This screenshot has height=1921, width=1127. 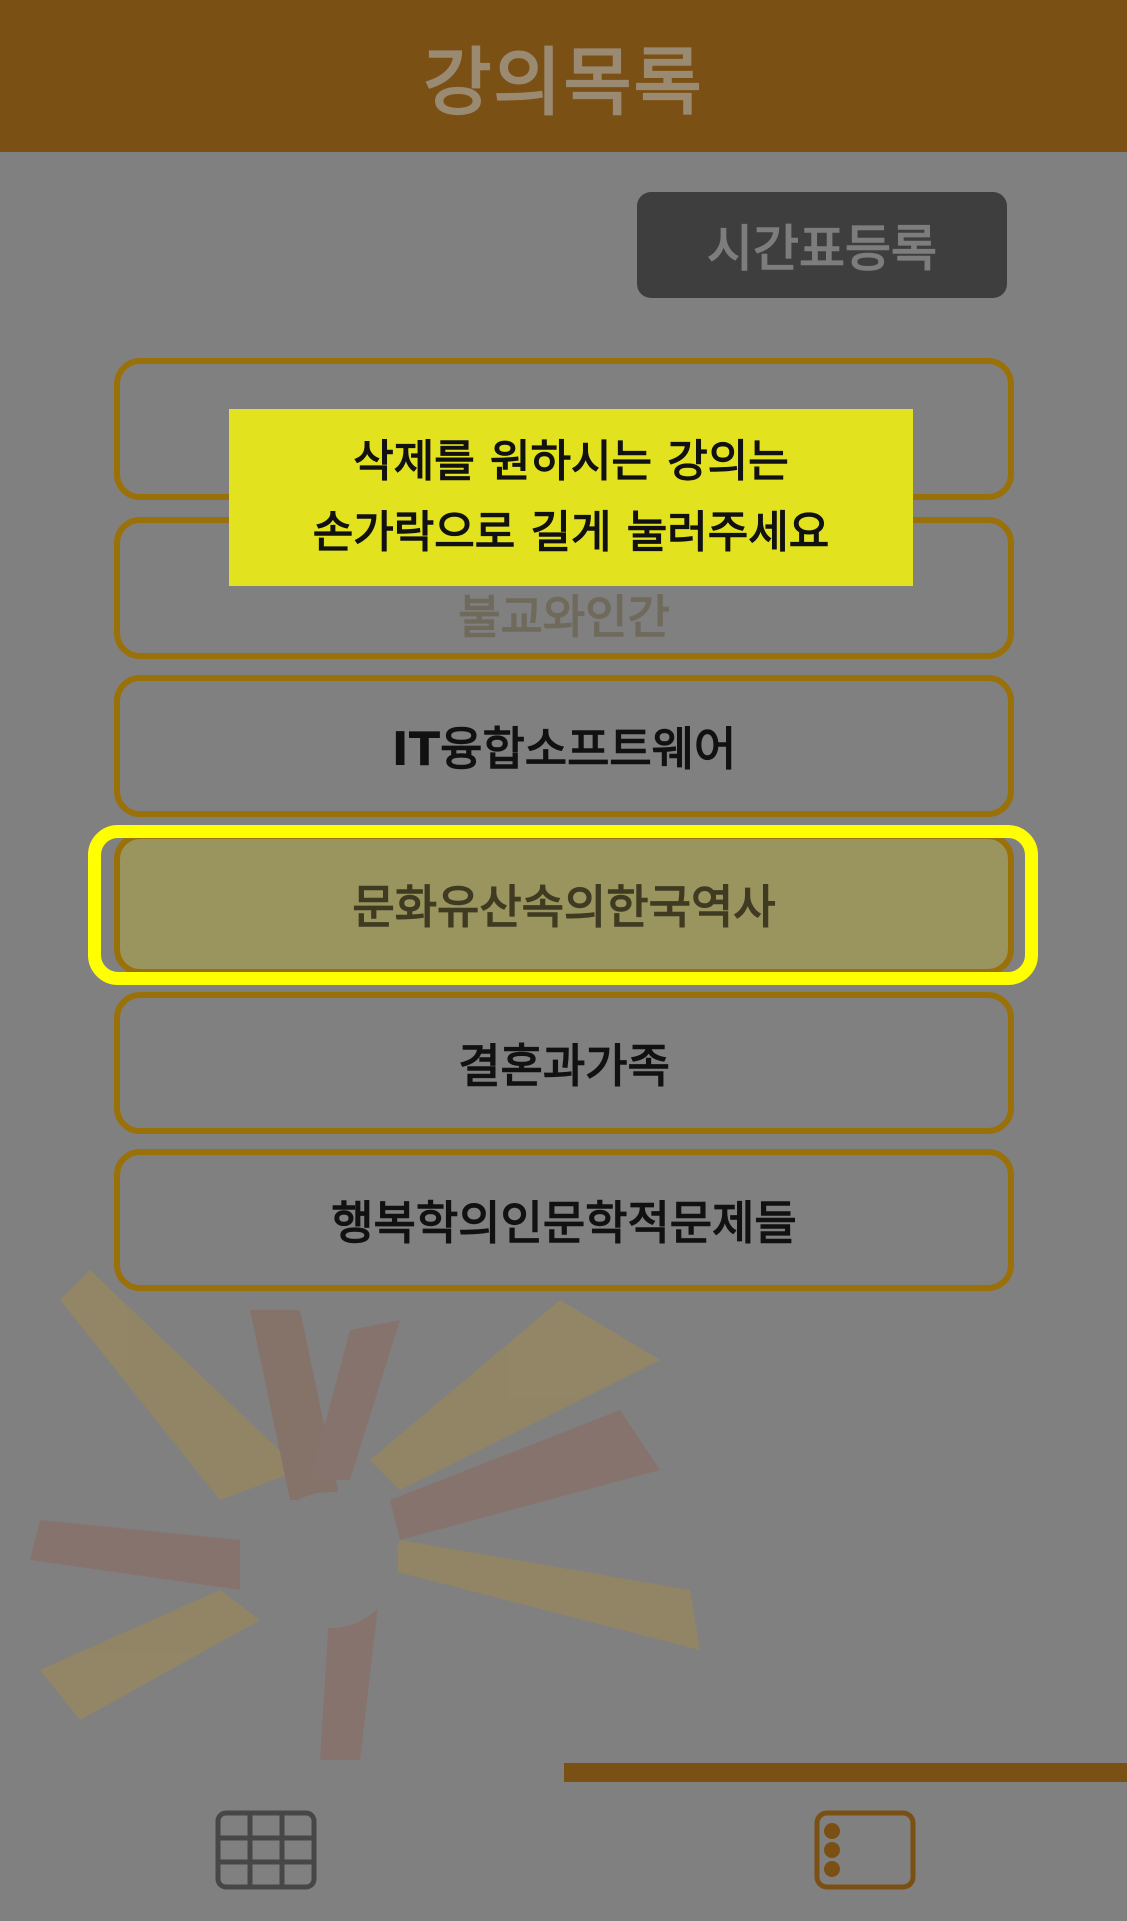 I want to click on tooltip-line-2: 손가락으로 길게 눌러주세요, so click(x=571, y=532).